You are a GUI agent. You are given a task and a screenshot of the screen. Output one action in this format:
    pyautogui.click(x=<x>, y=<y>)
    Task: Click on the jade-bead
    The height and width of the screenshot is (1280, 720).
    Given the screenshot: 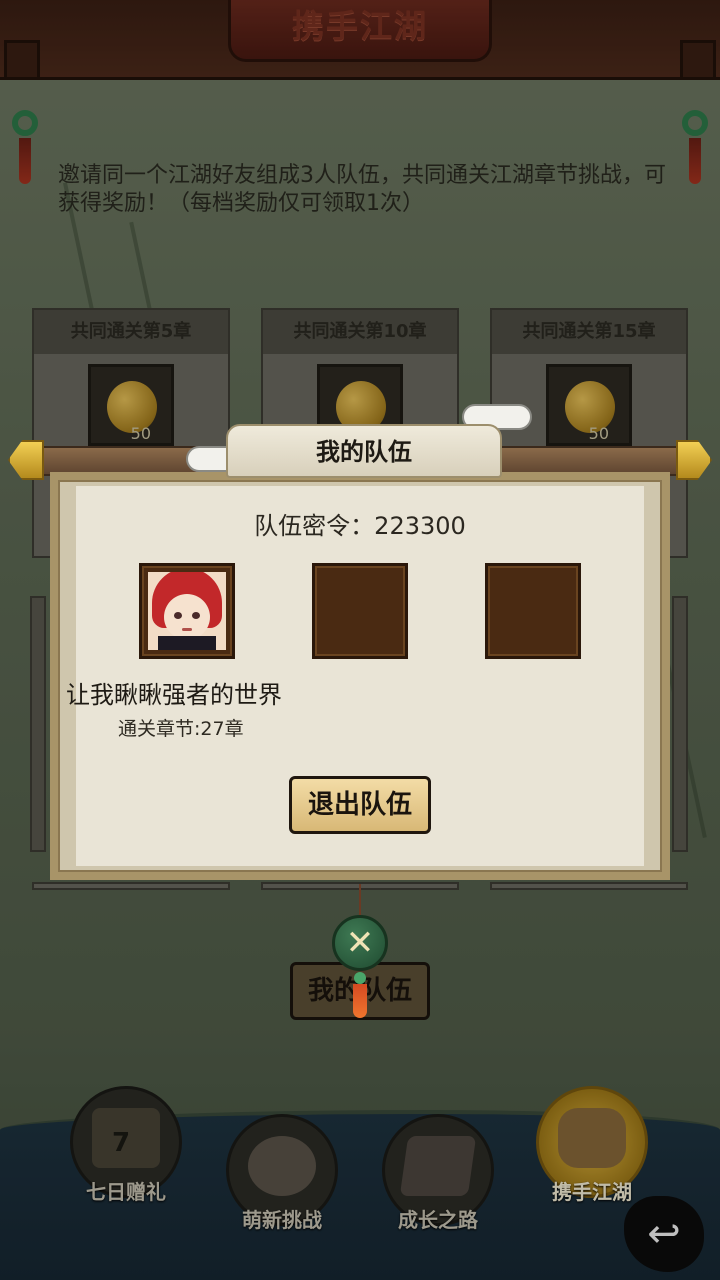 What is the action you would take?
    pyautogui.click(x=360, y=978)
    